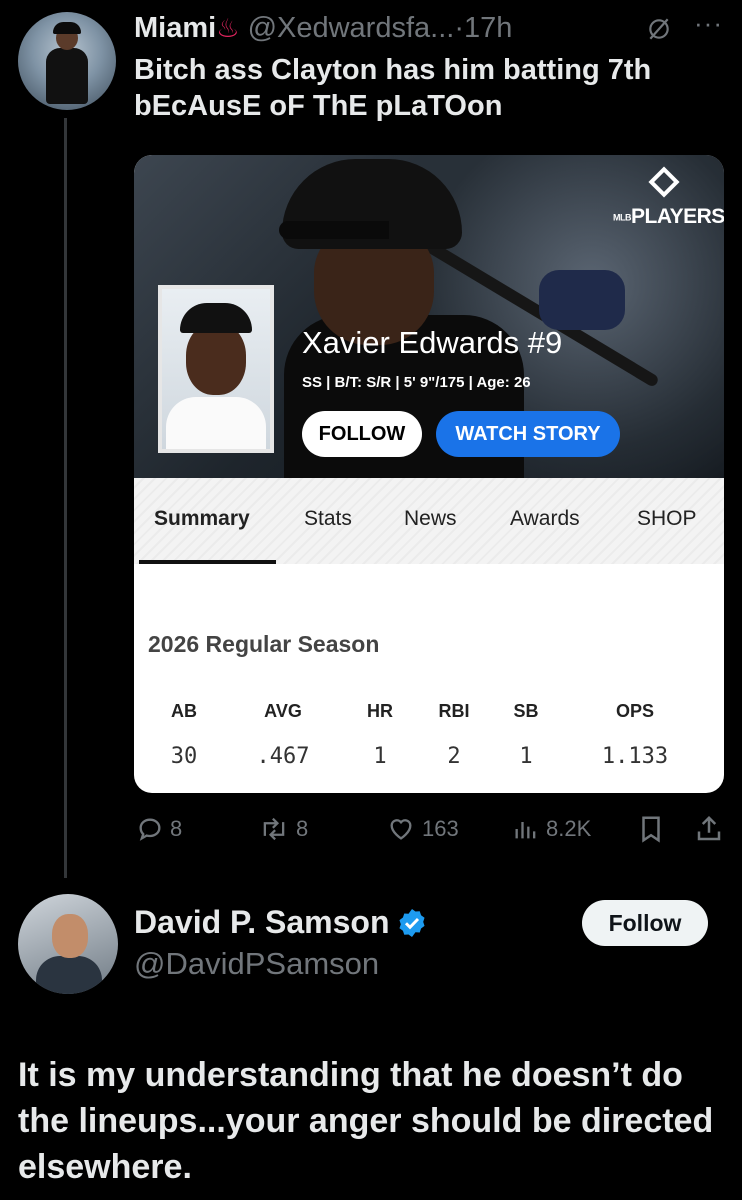 The width and height of the screenshot is (742, 1200). Describe the element at coordinates (228, 28) in the screenshot. I see `hot-springs-emoji: ♨` at that location.